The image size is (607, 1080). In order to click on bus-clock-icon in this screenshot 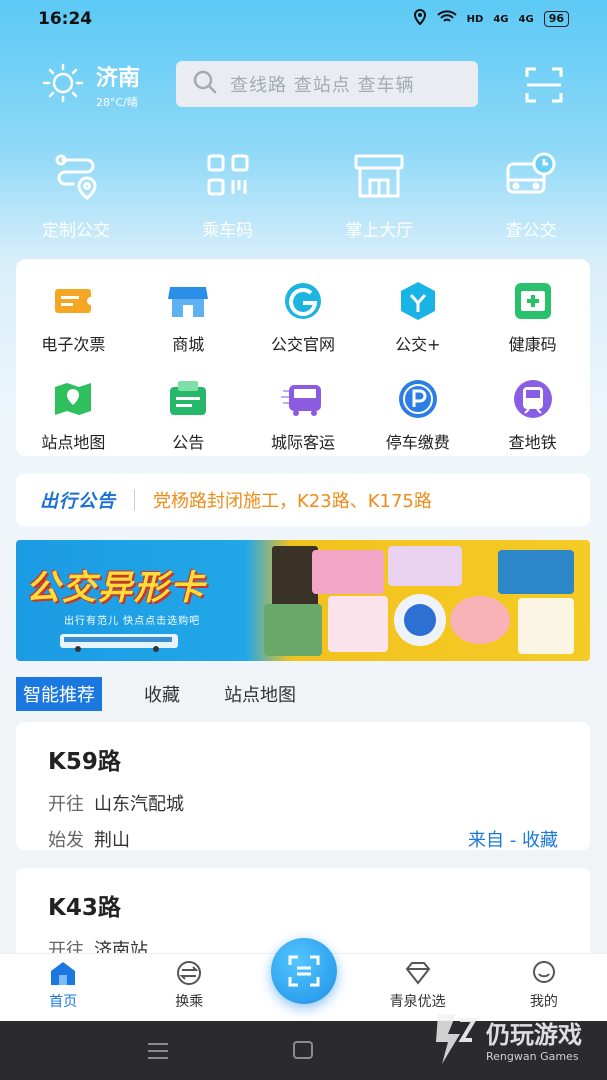, I will do `click(531, 178)`.